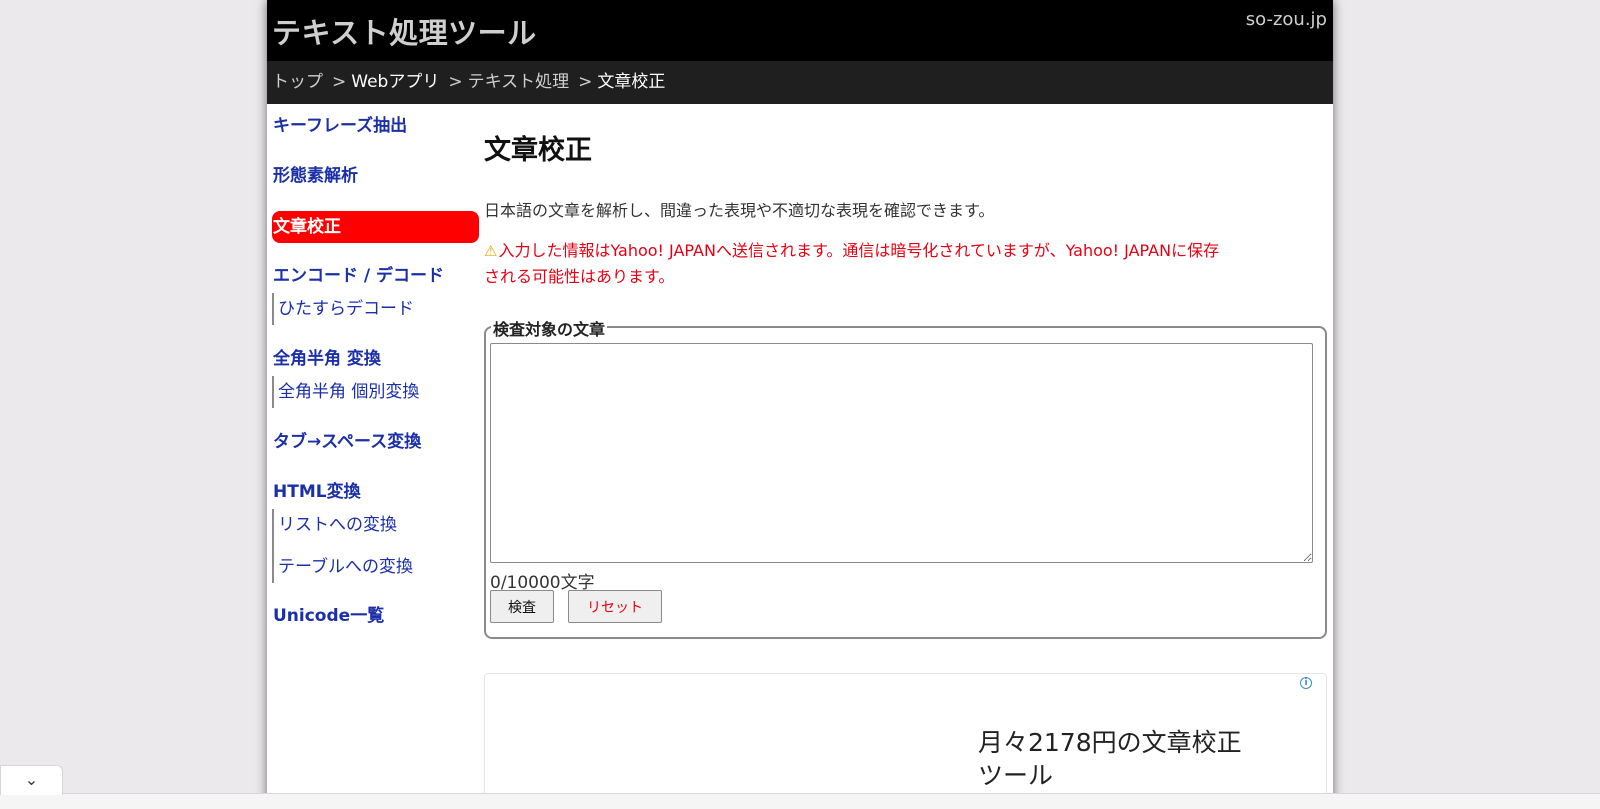  What do you see at coordinates (800, 30) in the screenshot?
I see `site-header: テキスト処理ツール so-zou.jp` at bounding box center [800, 30].